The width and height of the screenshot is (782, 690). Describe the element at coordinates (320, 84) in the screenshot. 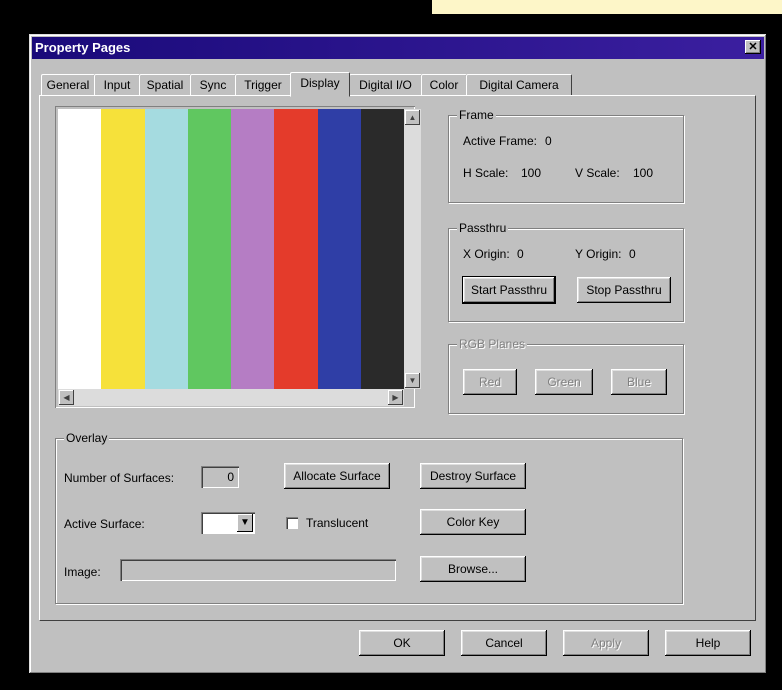

I see `tab-display: Display` at that location.